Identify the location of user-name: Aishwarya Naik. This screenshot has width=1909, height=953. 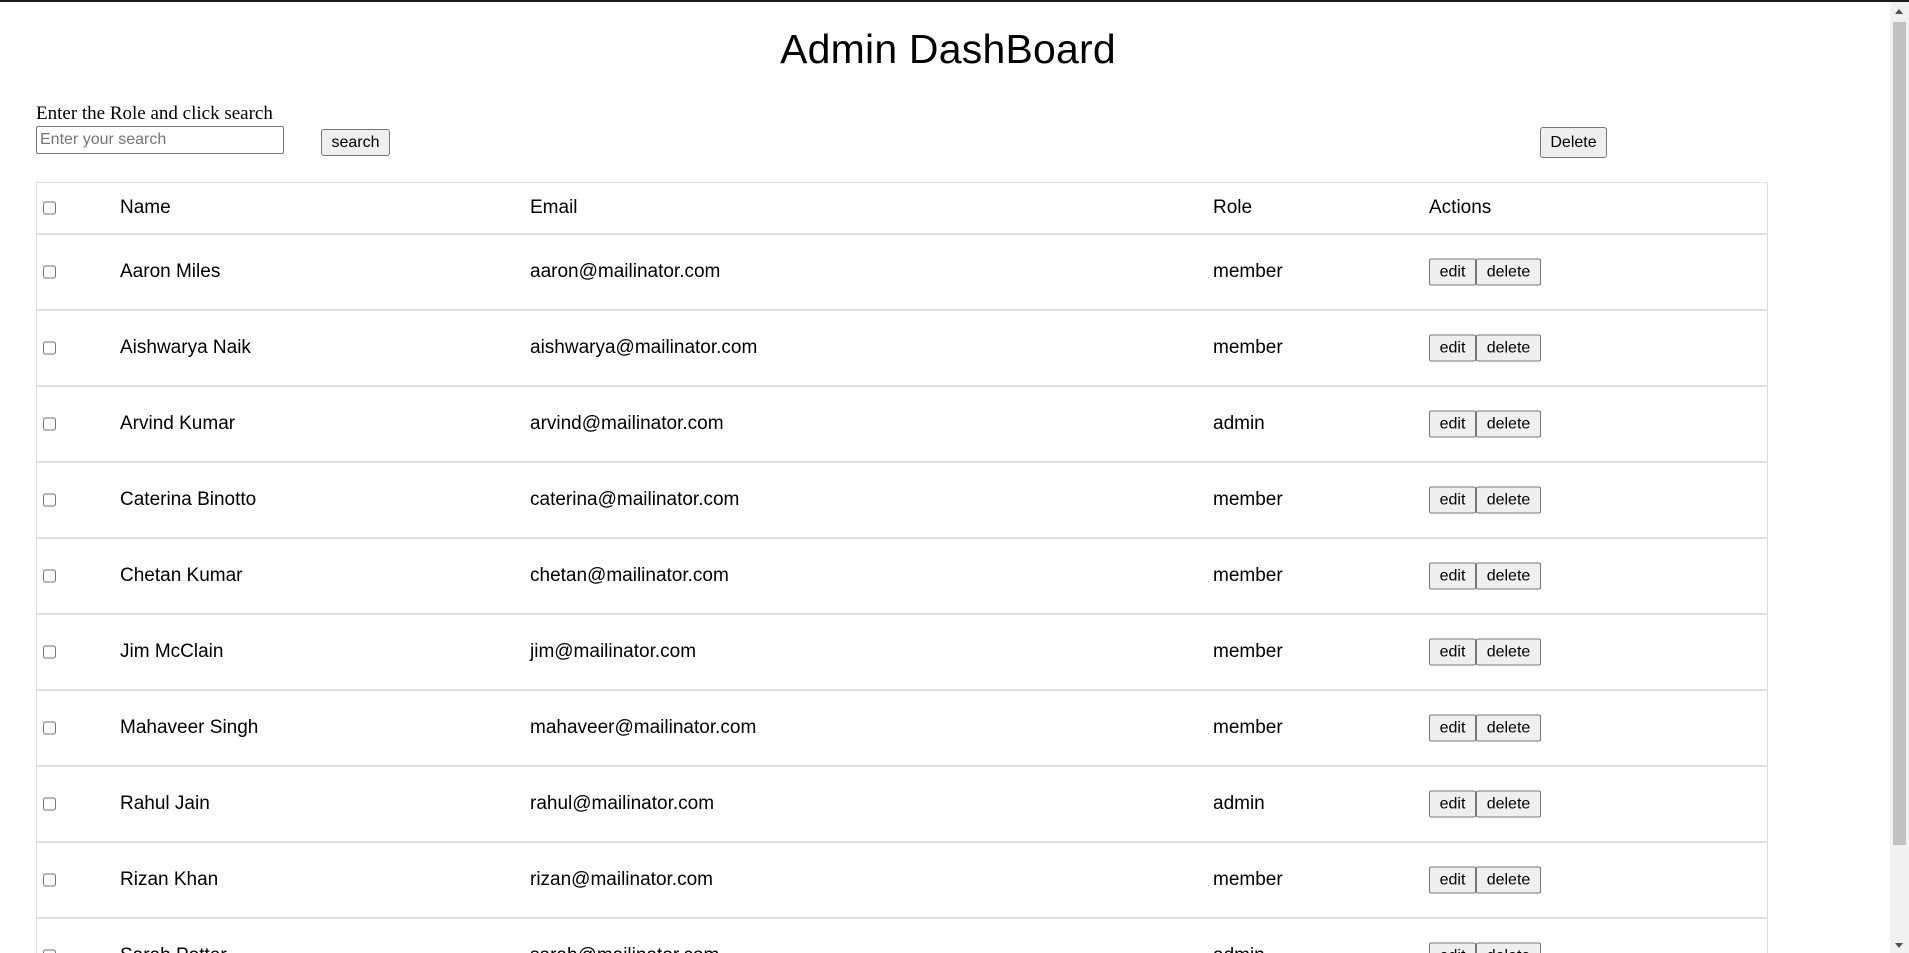
(185, 347).